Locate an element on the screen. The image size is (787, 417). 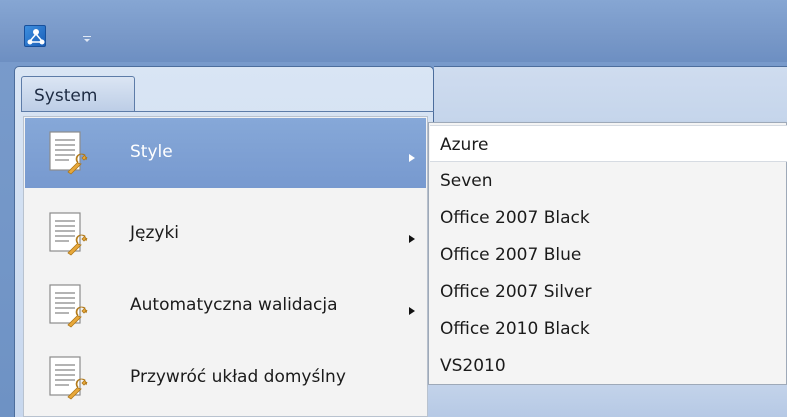
submenu-item-office-2007-blue: Office 2007 Blue is located at coordinates (608, 254).